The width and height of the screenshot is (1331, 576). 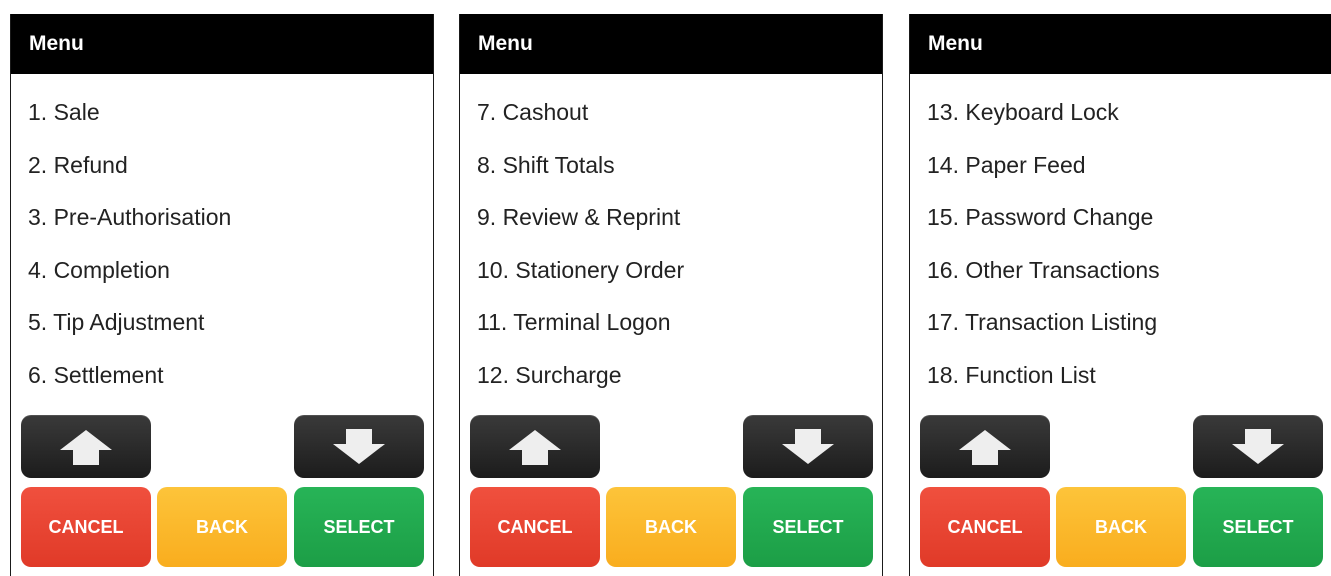 What do you see at coordinates (222, 217) in the screenshot?
I see `menu-item-pre-authorisation: 3. Pre-Authorisation` at bounding box center [222, 217].